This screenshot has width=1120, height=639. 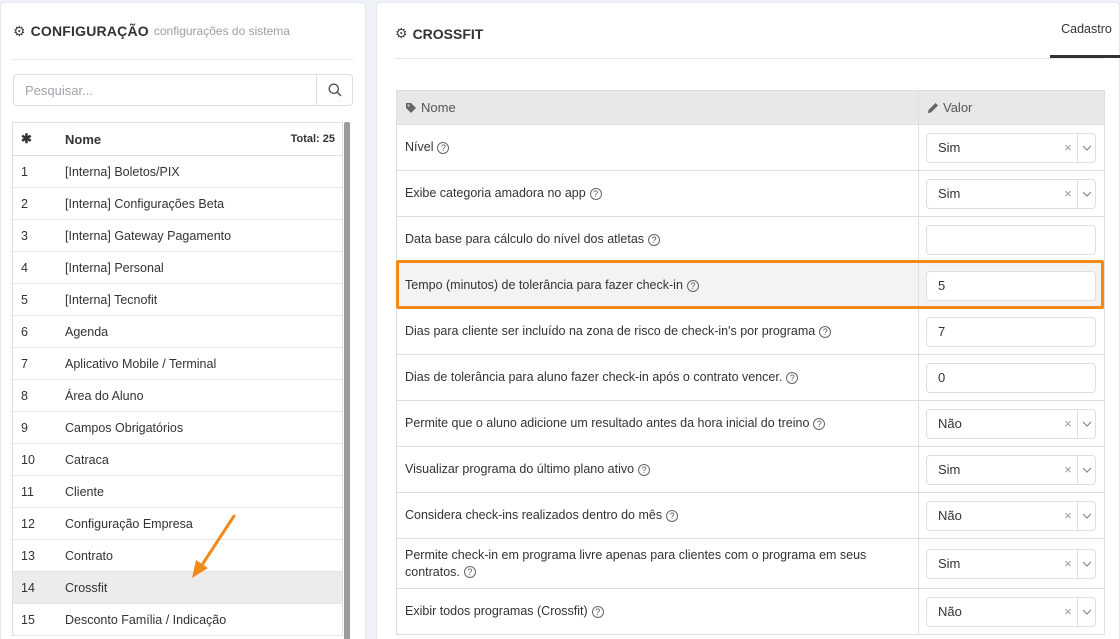 I want to click on gear-icon: ⚙, so click(x=401, y=33).